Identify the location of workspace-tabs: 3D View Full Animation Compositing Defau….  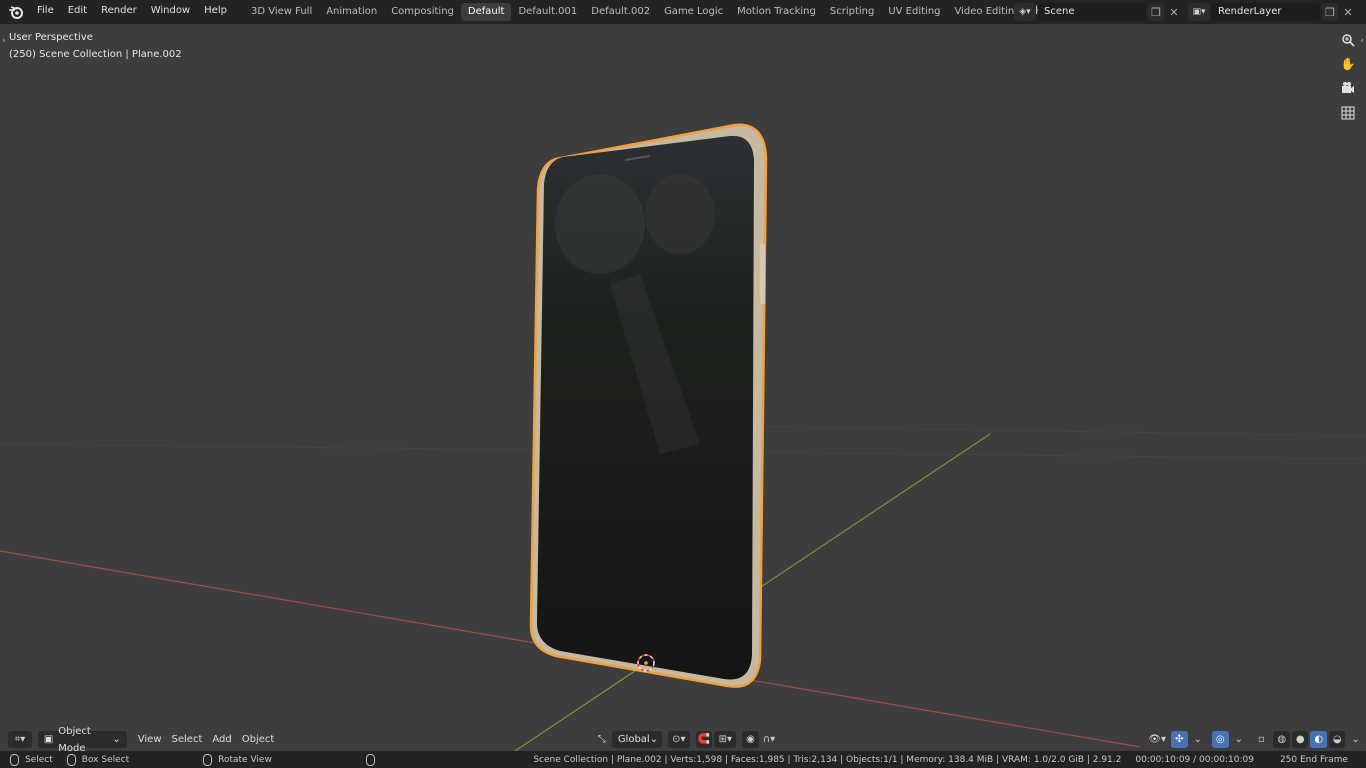
(645, 12).